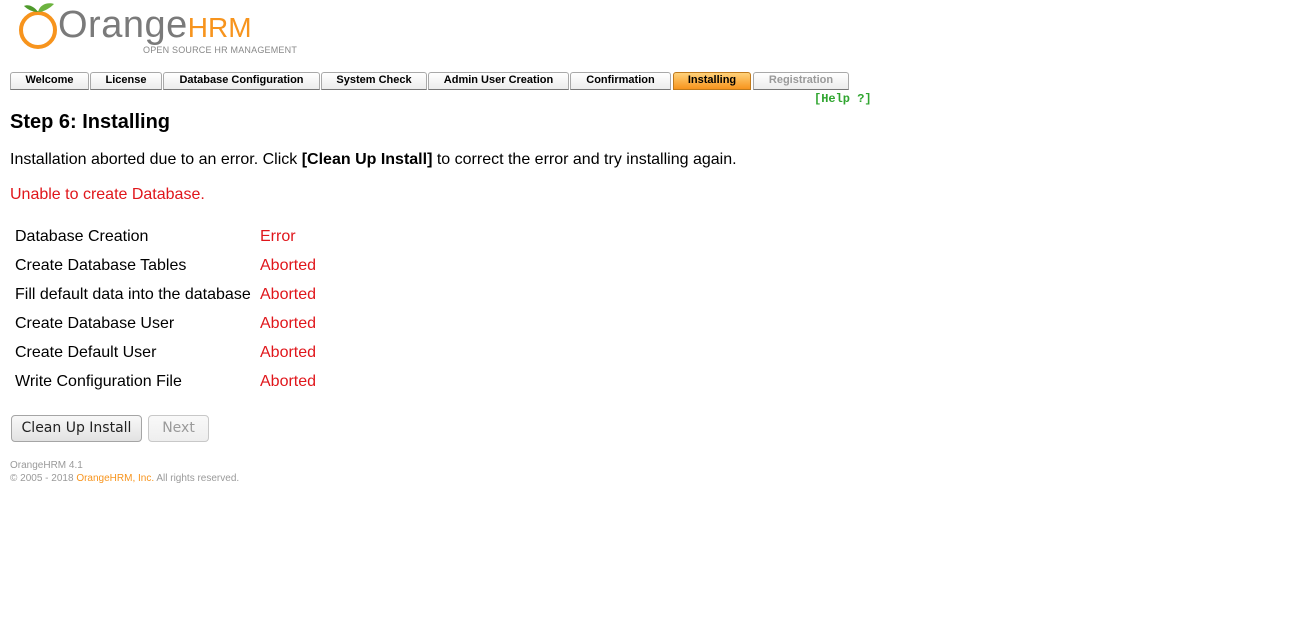 This screenshot has height=639, width=1315. What do you see at coordinates (126, 81) in the screenshot?
I see `tab-license: License` at bounding box center [126, 81].